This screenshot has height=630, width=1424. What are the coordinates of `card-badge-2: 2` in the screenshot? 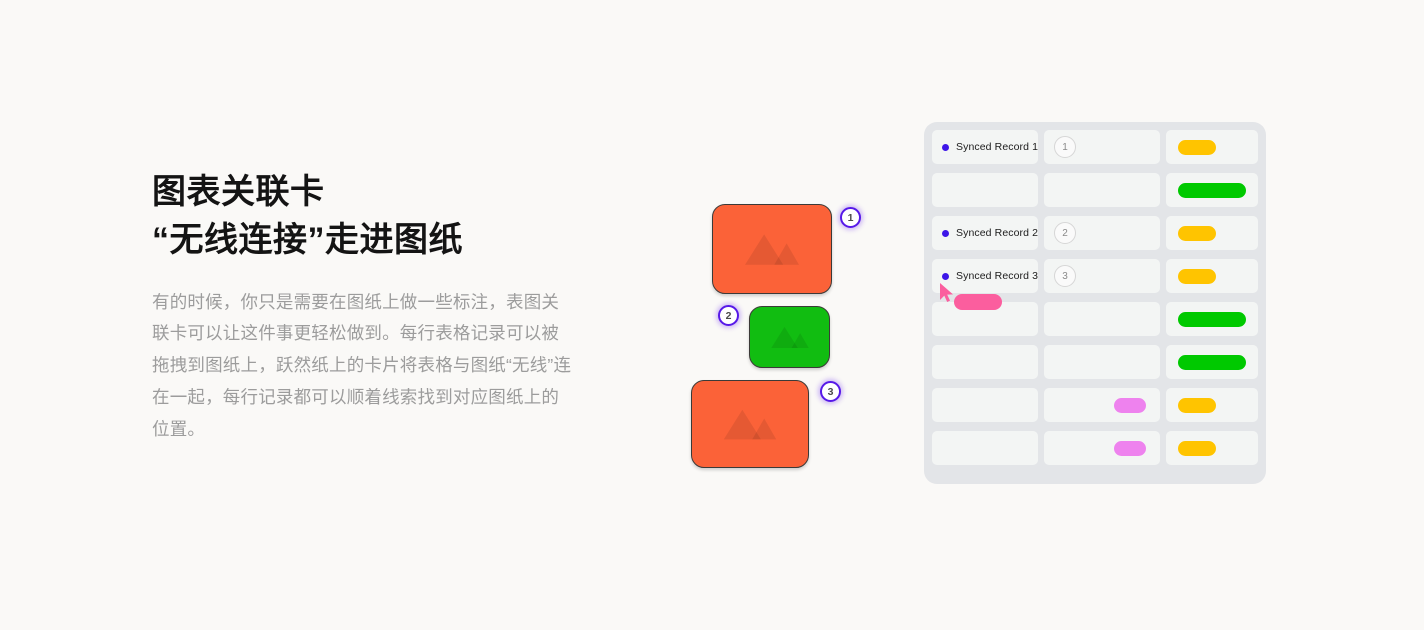 It's located at (728, 315).